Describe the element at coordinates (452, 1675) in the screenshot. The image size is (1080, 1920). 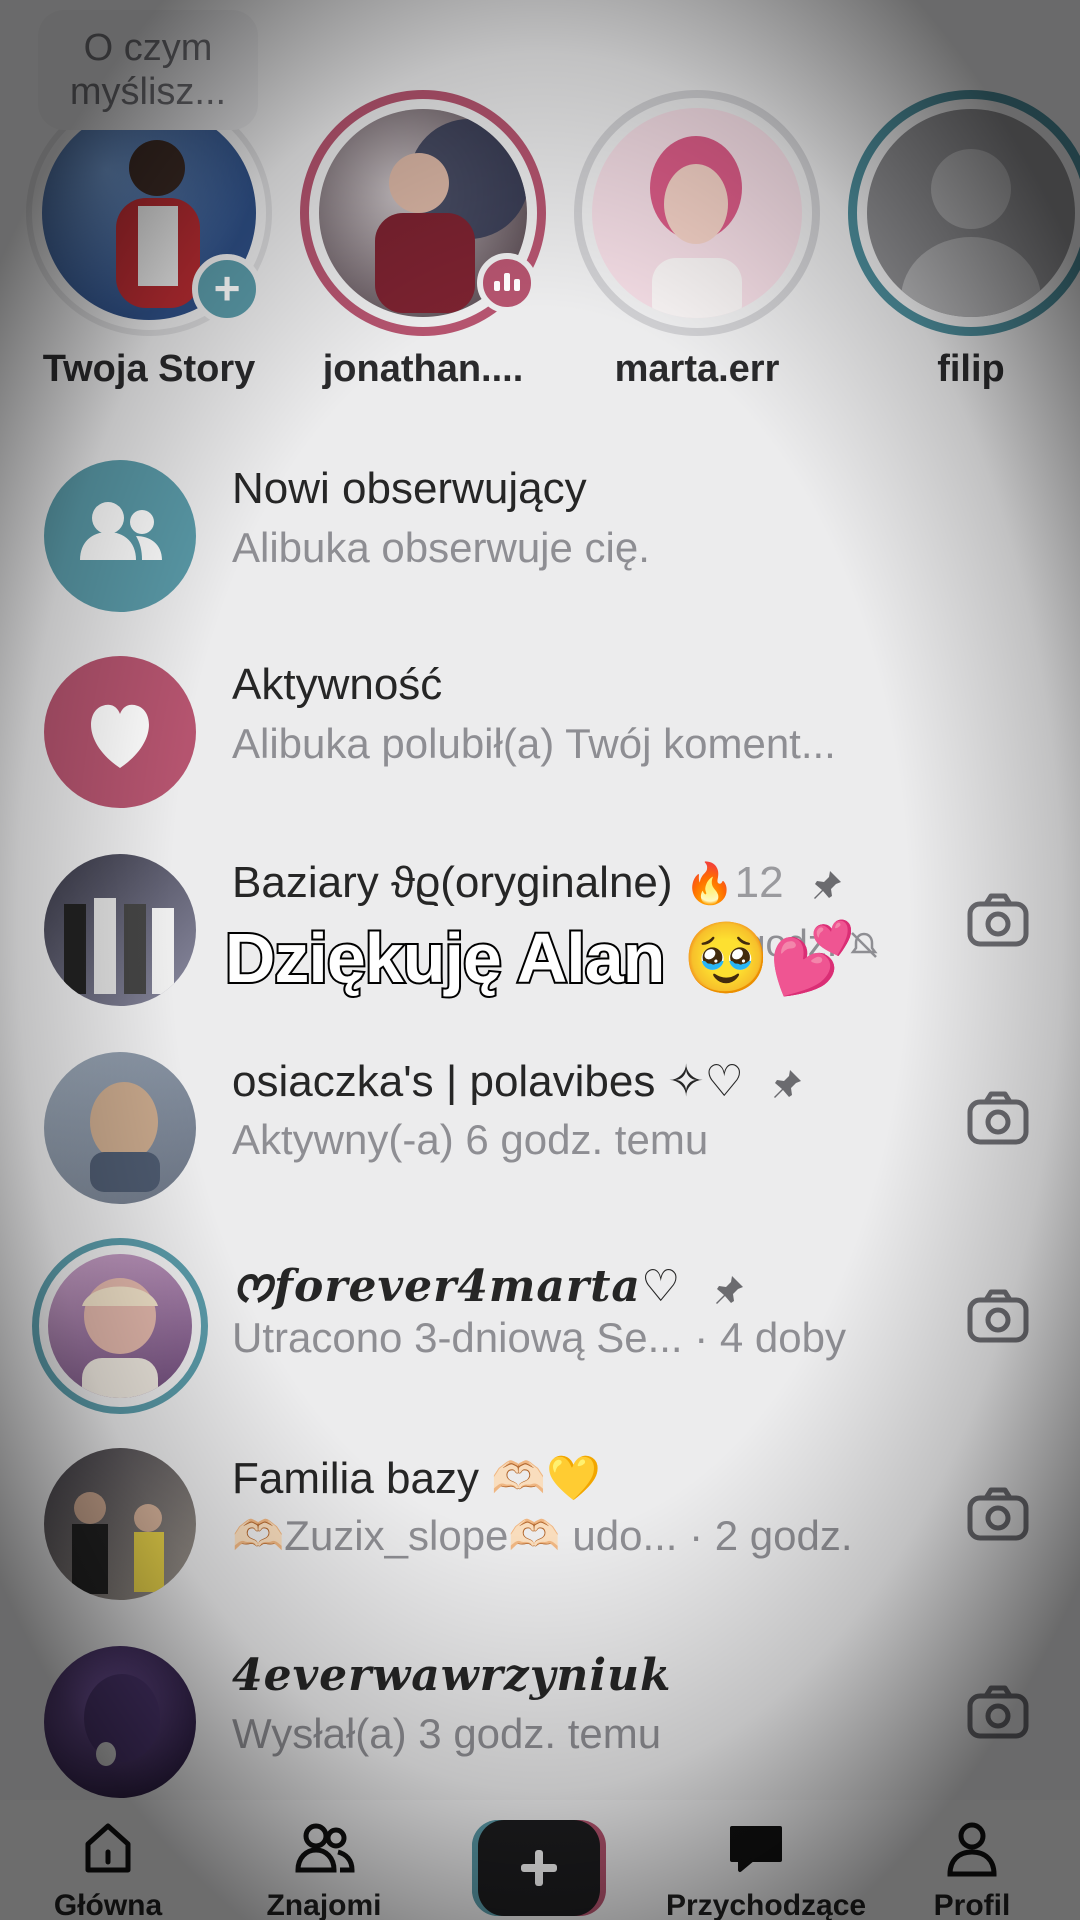
I see `row-title: 4everwawrzyniuk` at that location.